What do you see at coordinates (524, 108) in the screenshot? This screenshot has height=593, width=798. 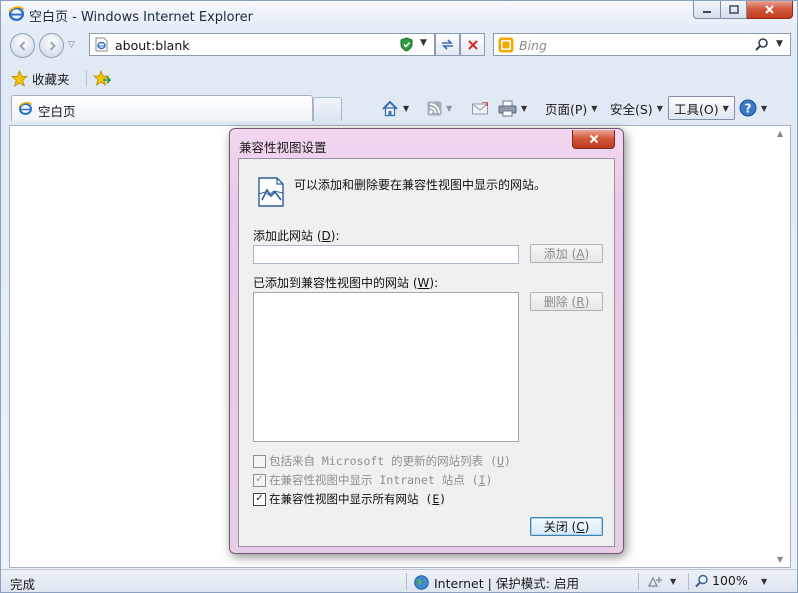 I see `print-dropdown-icon: ▼` at bounding box center [524, 108].